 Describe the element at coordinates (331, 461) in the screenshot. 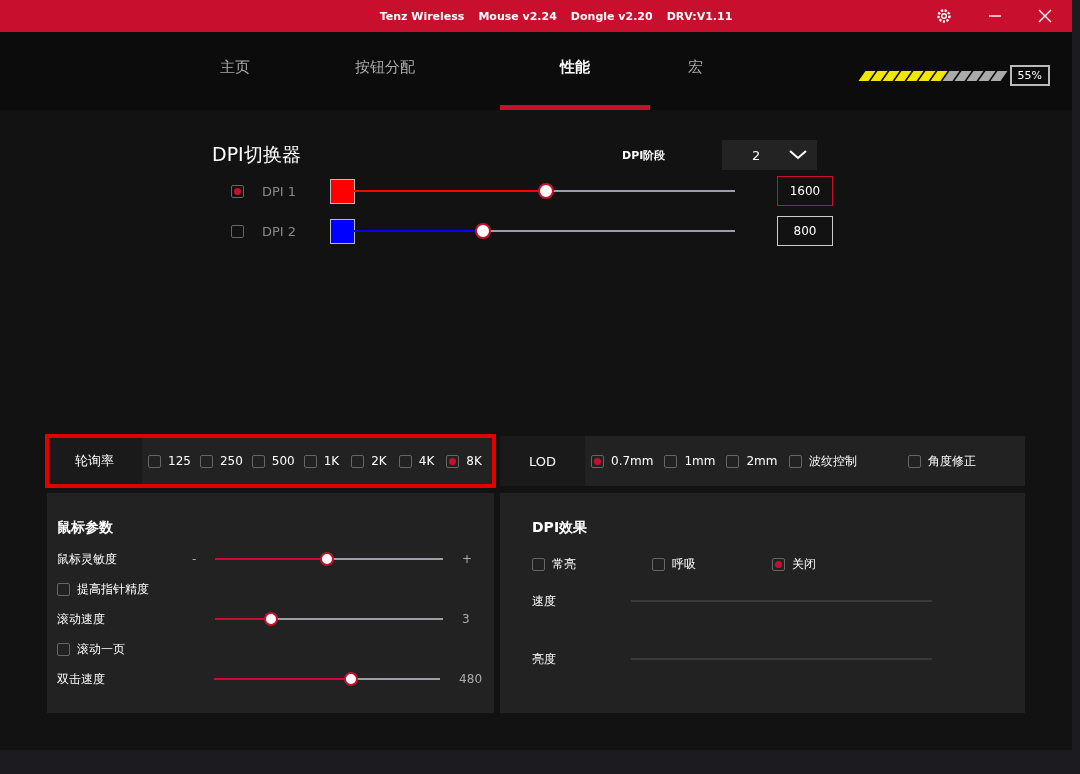

I see `option-label: 1K` at that location.